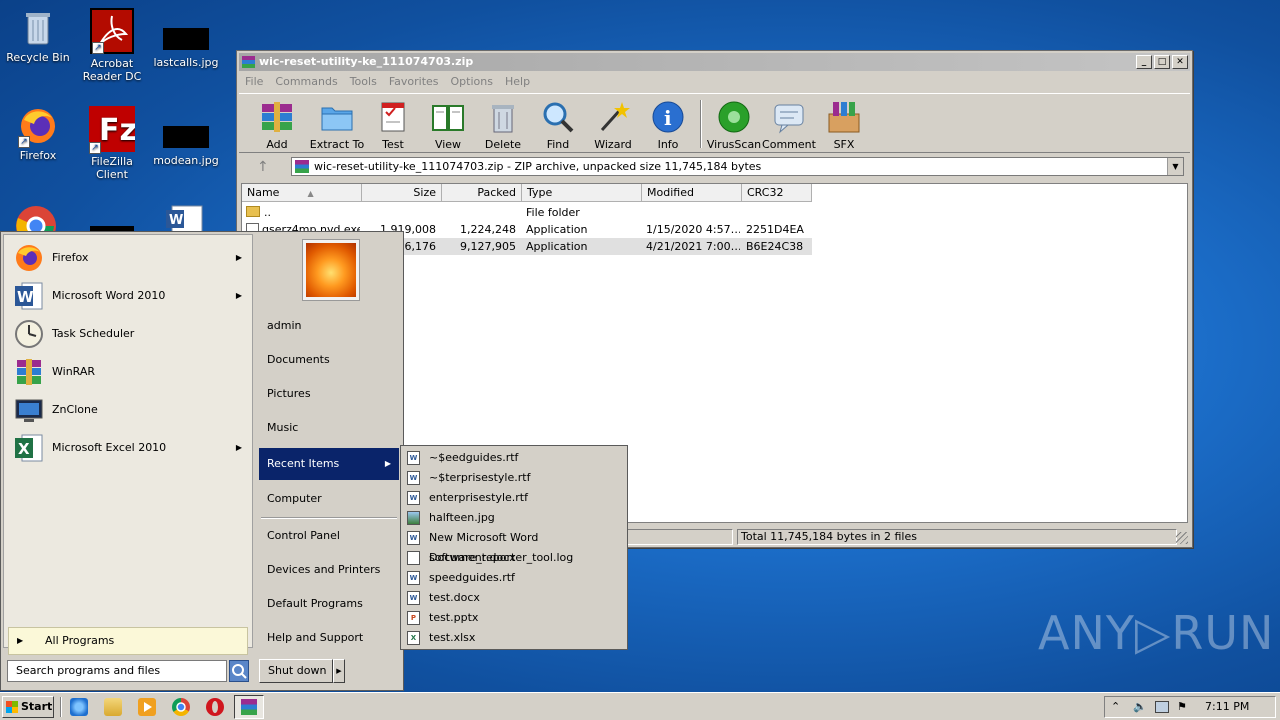 The height and width of the screenshot is (720, 1280). What do you see at coordinates (640, 706) in the screenshot?
I see `taskbar: Start ⌃ 🔈 ⚑ 7:11 PM` at bounding box center [640, 706].